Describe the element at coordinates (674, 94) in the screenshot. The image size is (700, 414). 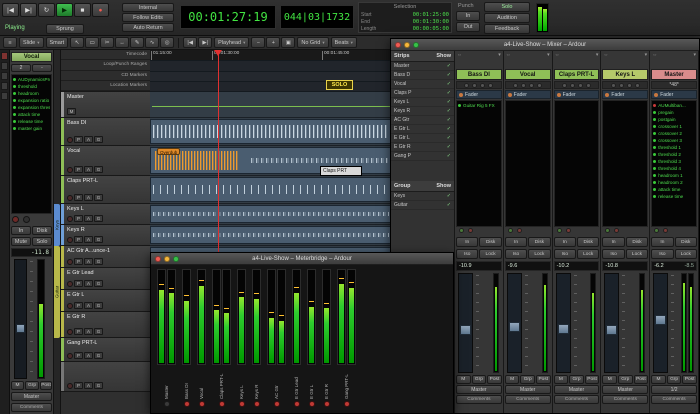
I see `meter-point-button: Fader` at that location.